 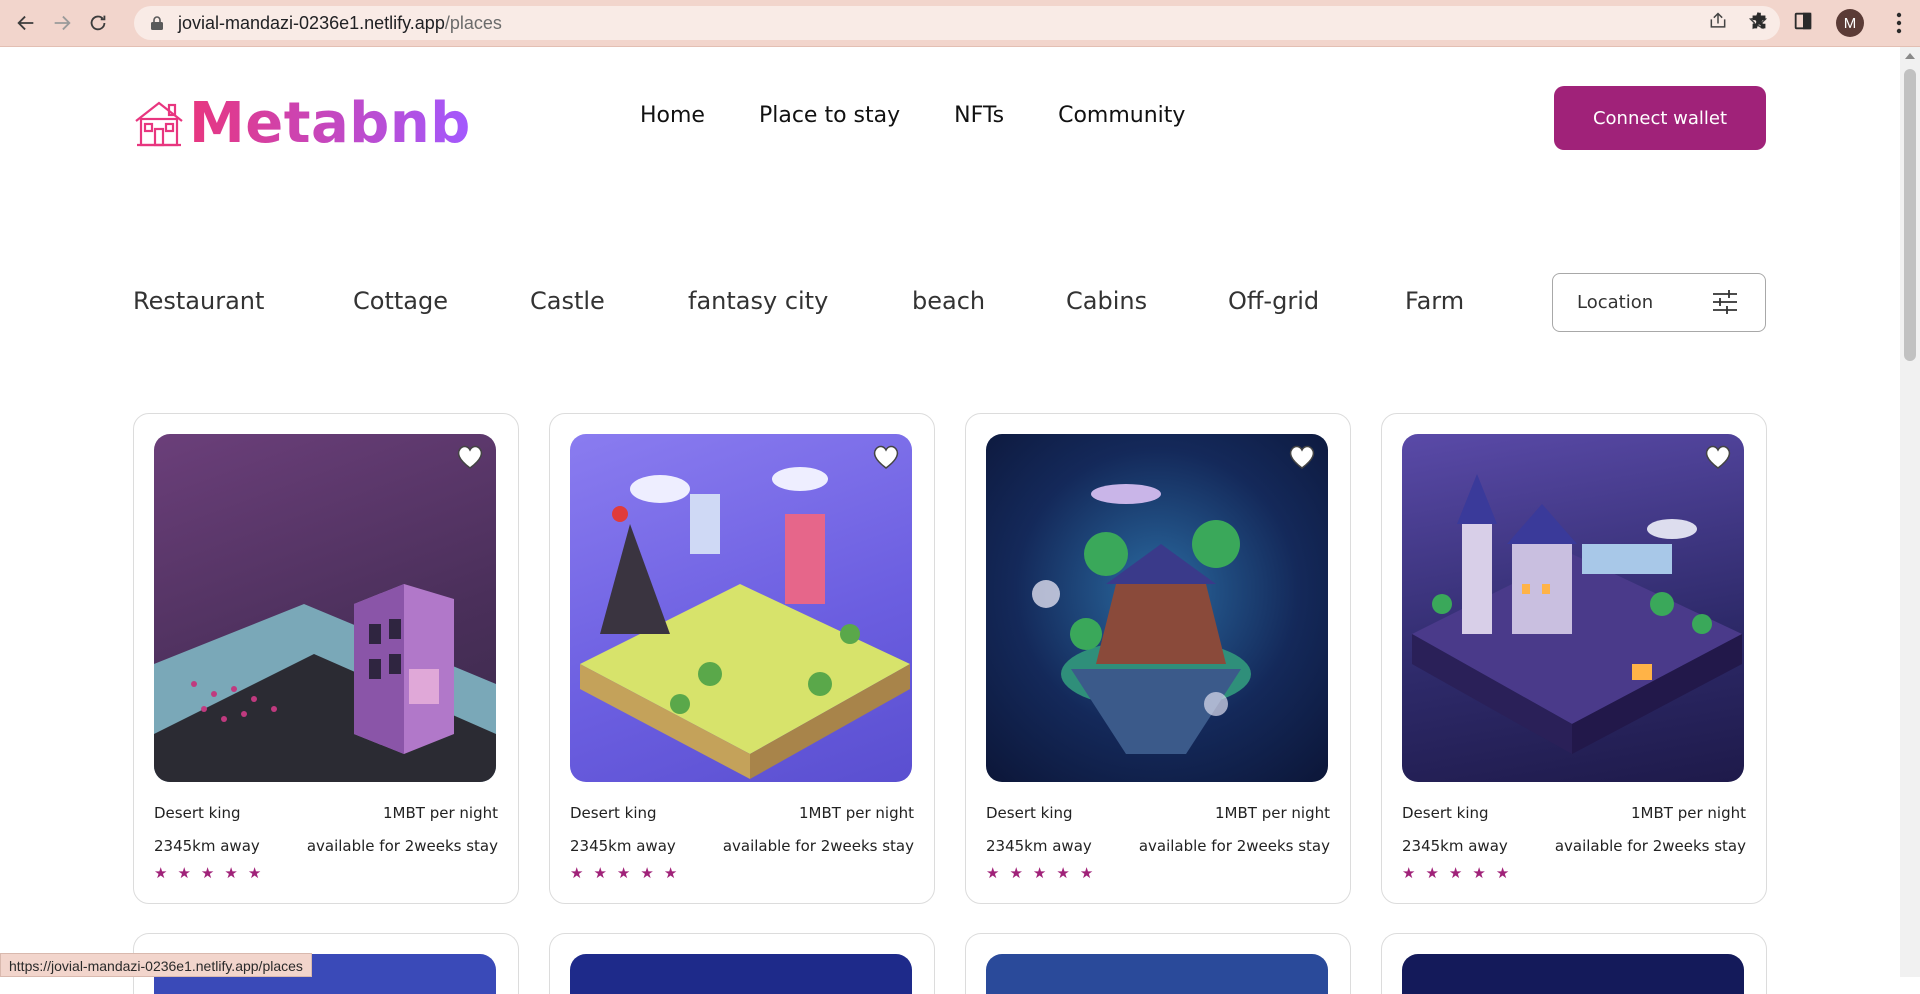 What do you see at coordinates (1718, 23) in the screenshot?
I see `share-icon` at bounding box center [1718, 23].